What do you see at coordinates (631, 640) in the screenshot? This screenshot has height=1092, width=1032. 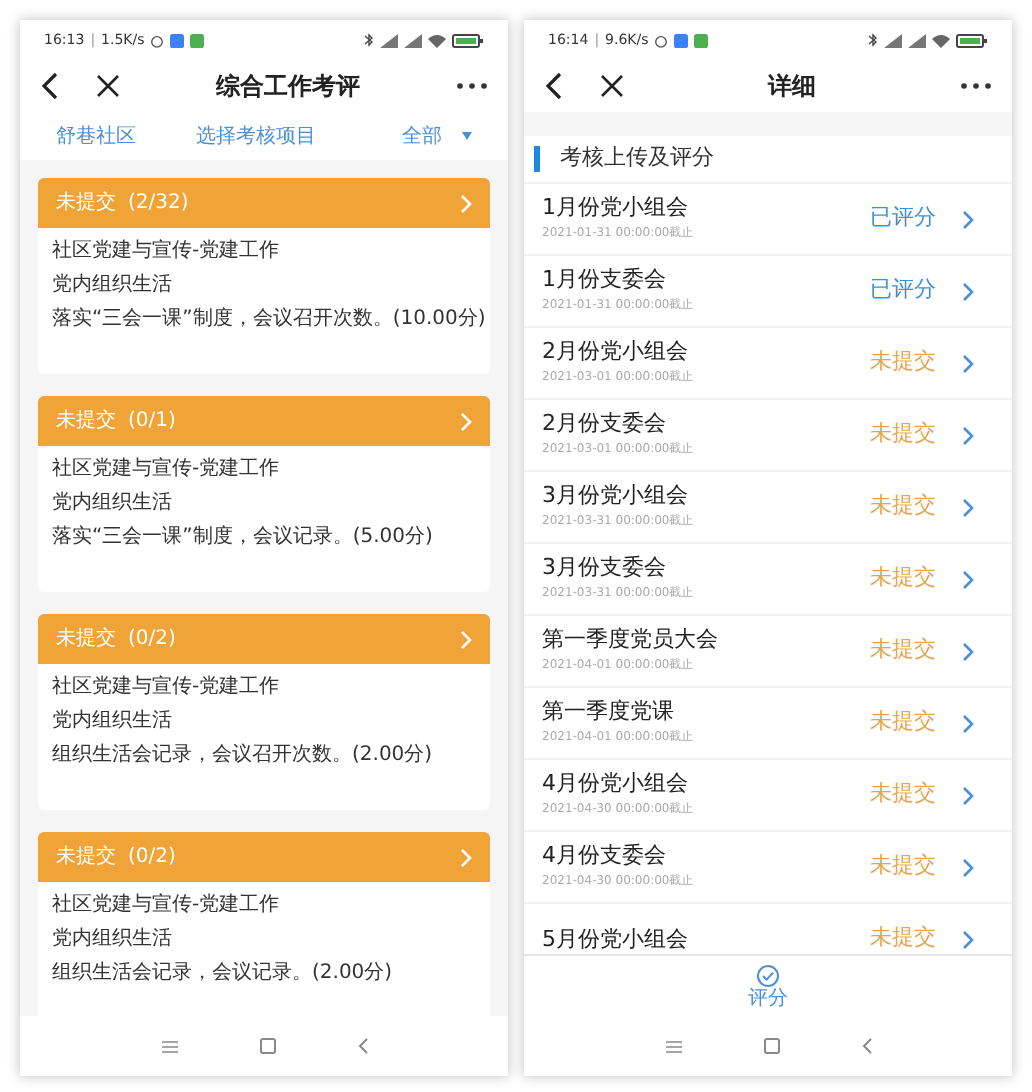 I see `row-title: 第一季度党员大会` at bounding box center [631, 640].